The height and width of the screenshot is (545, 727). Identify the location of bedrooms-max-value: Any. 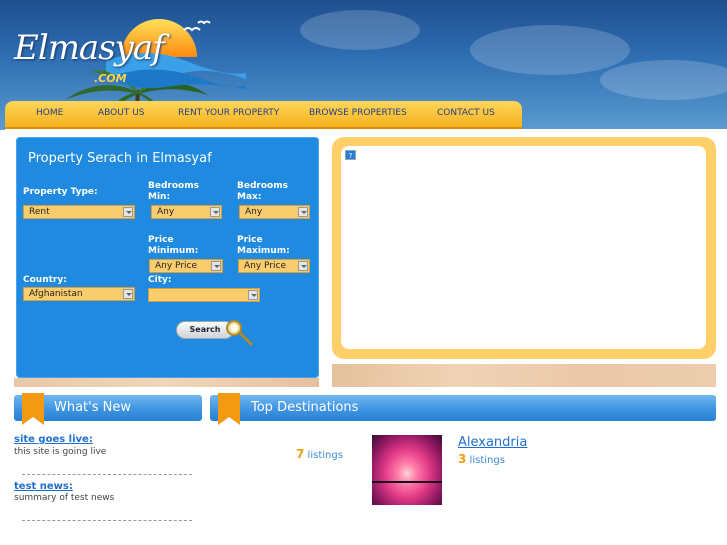
(254, 212).